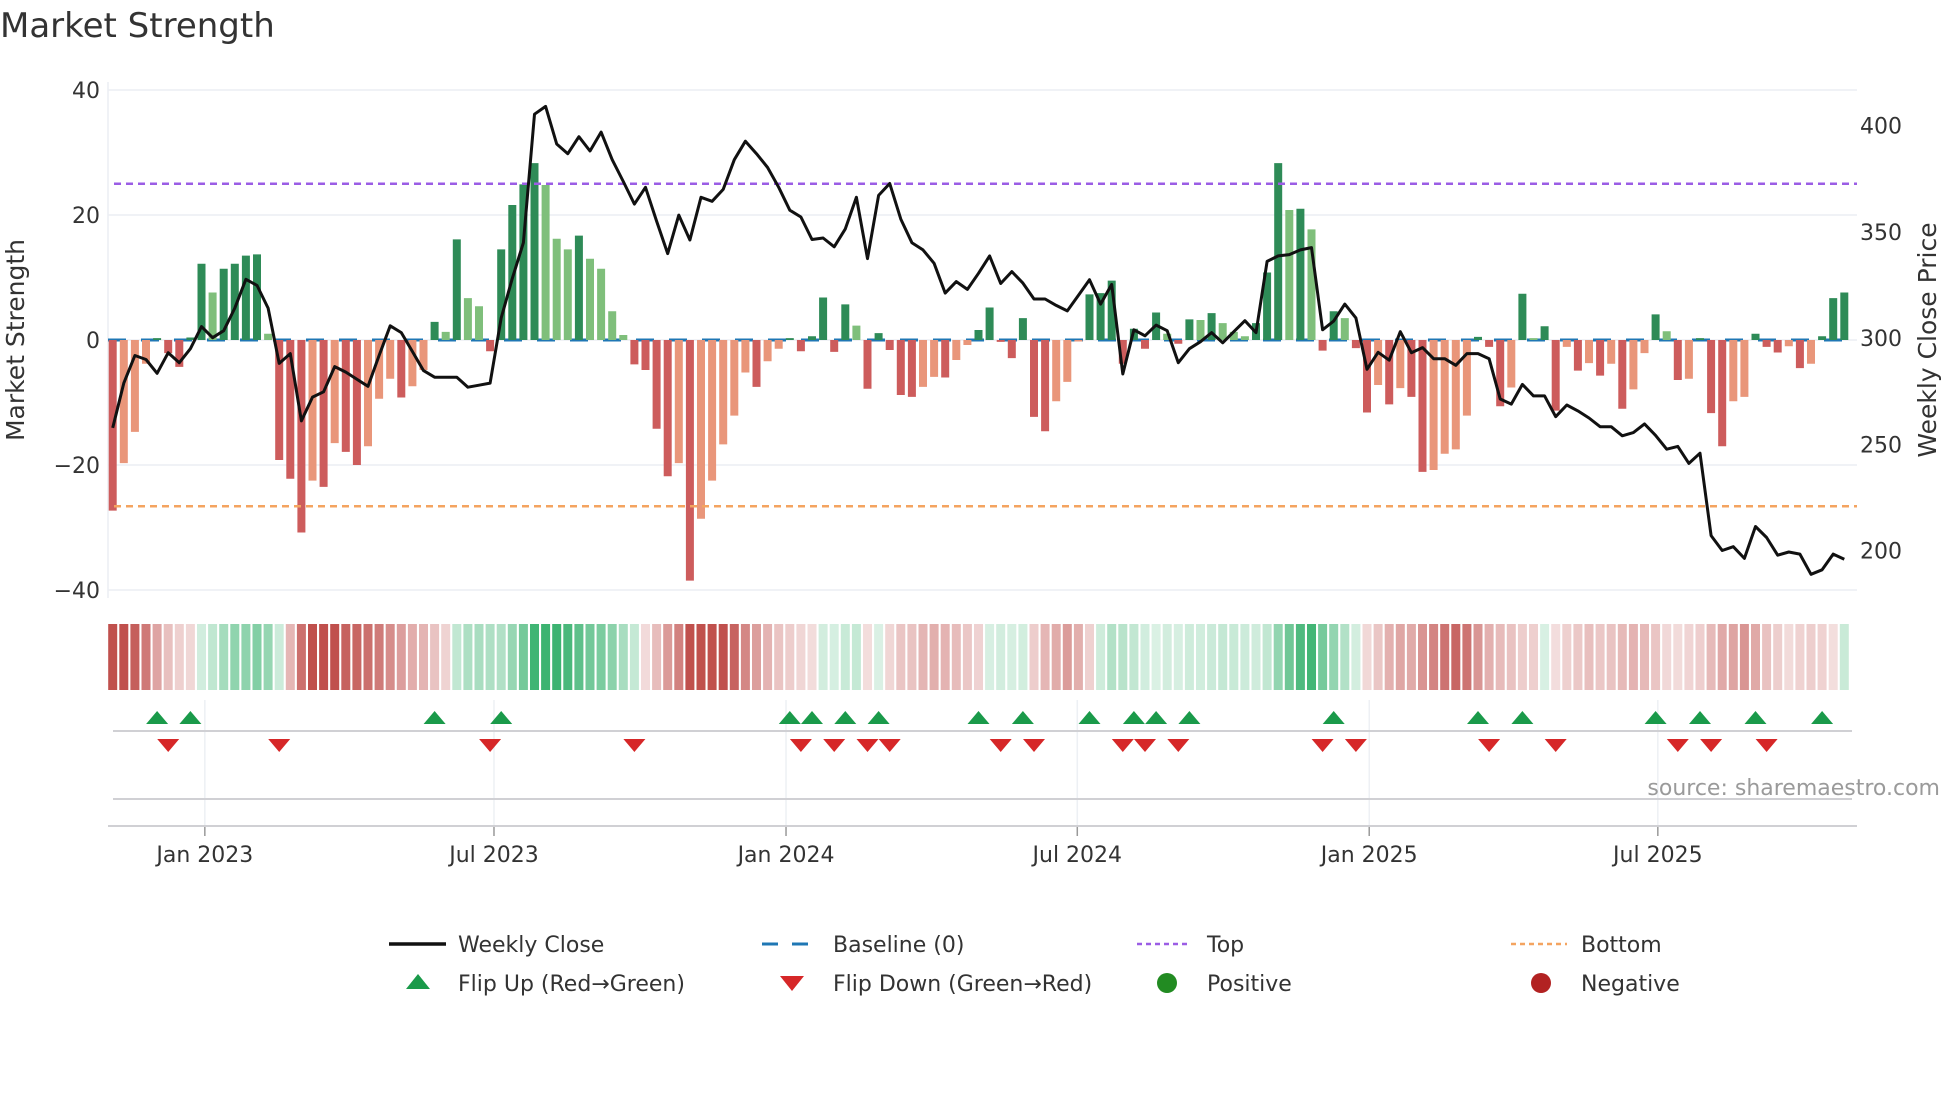 This screenshot has height=1102, width=1960. I want to click on x-tick-label: Jul 2025, so click(1657, 855).